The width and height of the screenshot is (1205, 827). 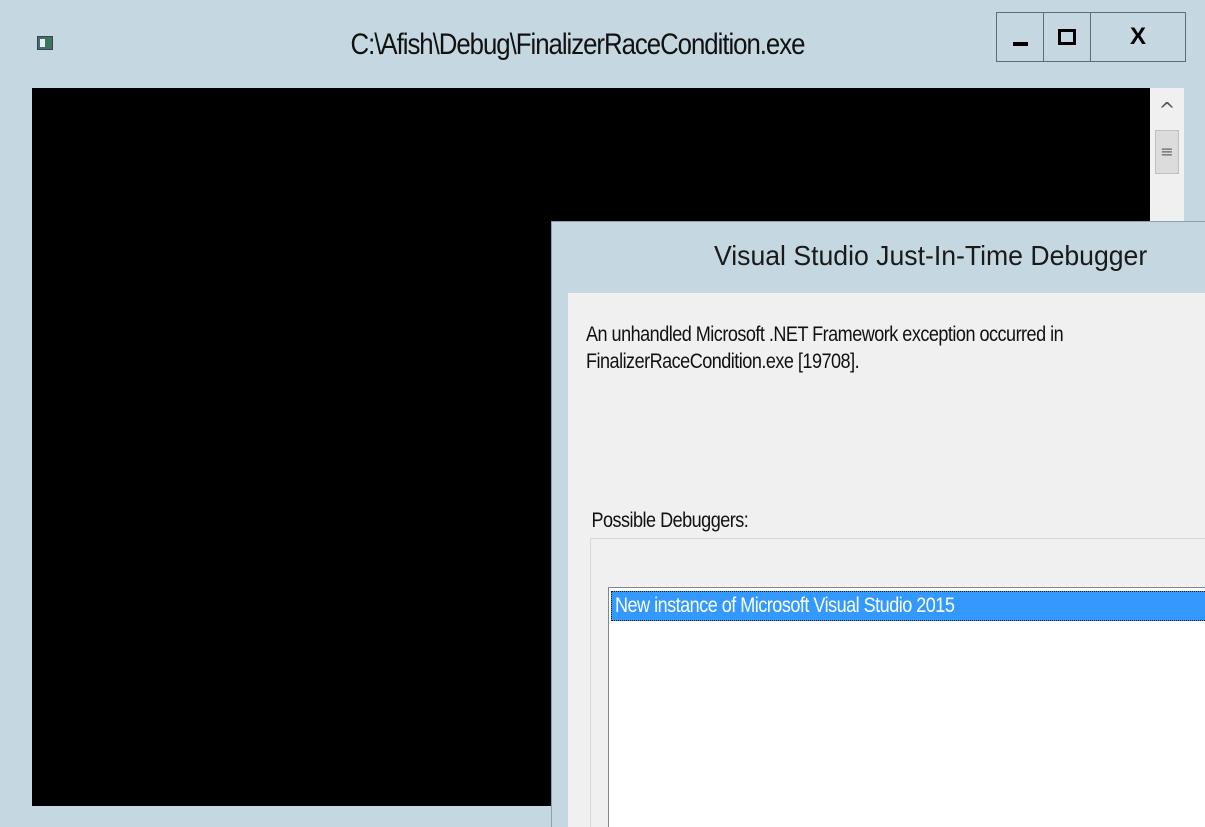 I want to click on jit-dialog-title: Visual Studio Just-In-Time Debugger, so click(x=931, y=255).